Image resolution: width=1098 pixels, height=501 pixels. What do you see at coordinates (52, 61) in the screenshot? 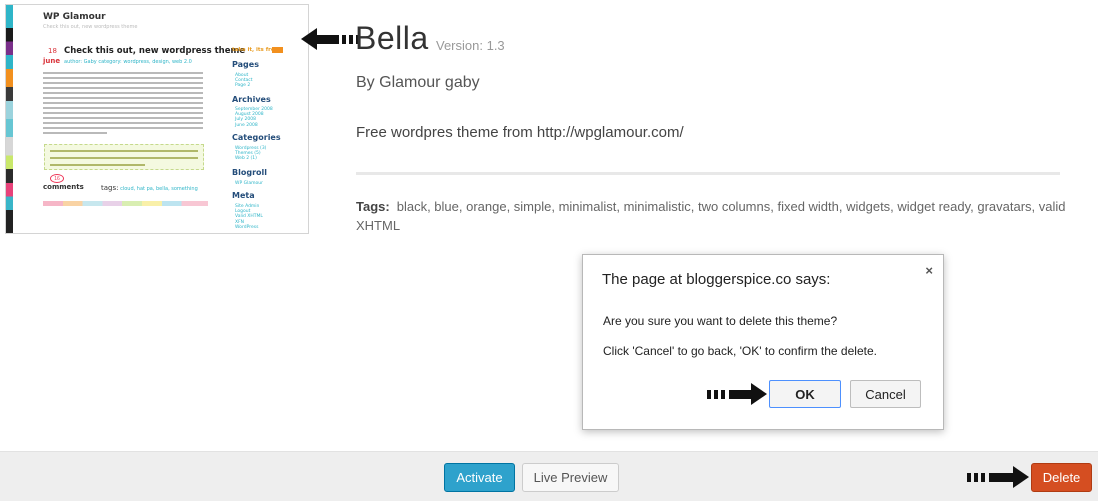
I see `thumb-post-month: june` at bounding box center [52, 61].